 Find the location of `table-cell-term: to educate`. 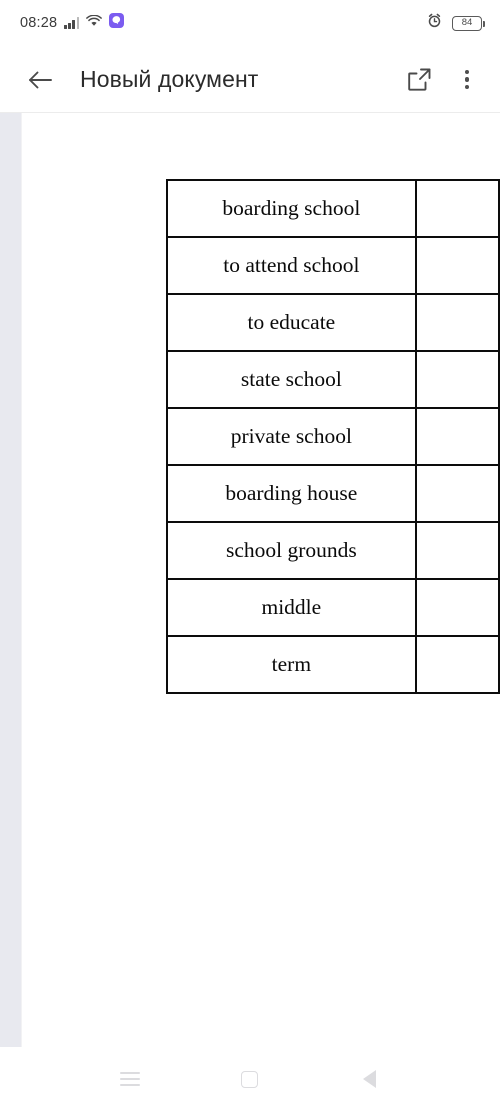

table-cell-term: to educate is located at coordinates (291, 322).